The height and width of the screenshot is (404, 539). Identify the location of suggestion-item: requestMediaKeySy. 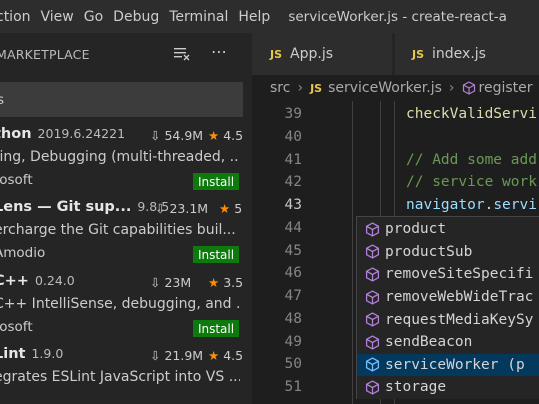
(448, 319).